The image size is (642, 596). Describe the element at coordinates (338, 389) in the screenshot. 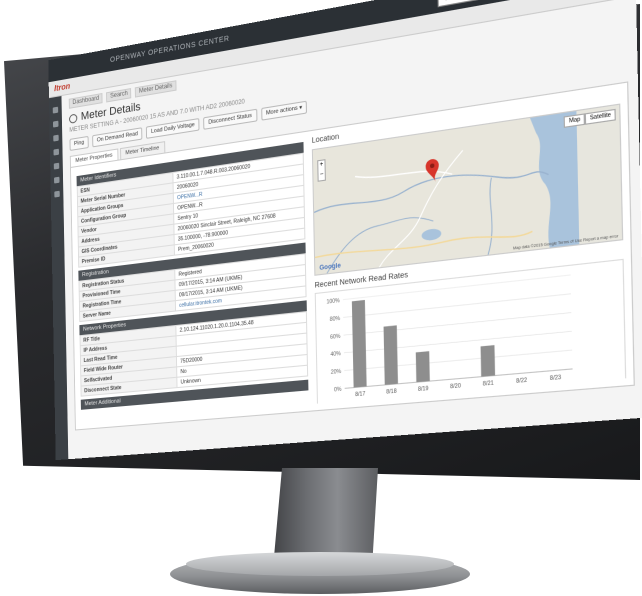

I see `y-tick-label: 0%` at that location.